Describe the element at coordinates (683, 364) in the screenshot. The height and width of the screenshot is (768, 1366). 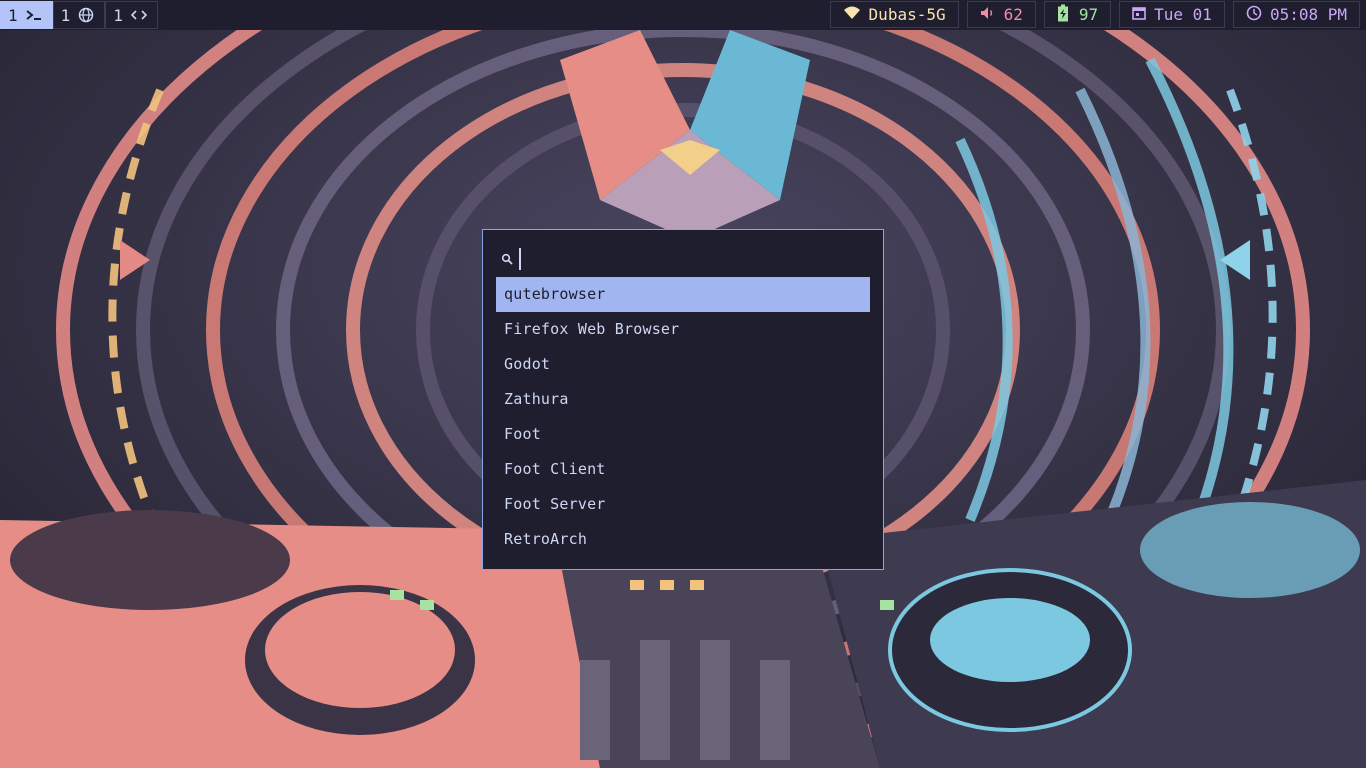
I see `result-item-godot: Godot` at that location.